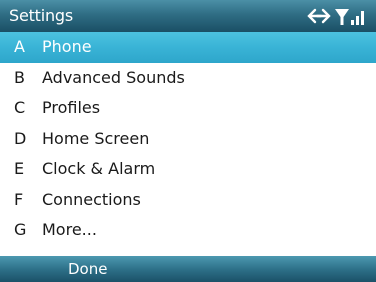 This screenshot has height=282, width=376. What do you see at coordinates (188, 169) in the screenshot?
I see `menu-item-clock-alarm: E Clock & Alarm` at bounding box center [188, 169].